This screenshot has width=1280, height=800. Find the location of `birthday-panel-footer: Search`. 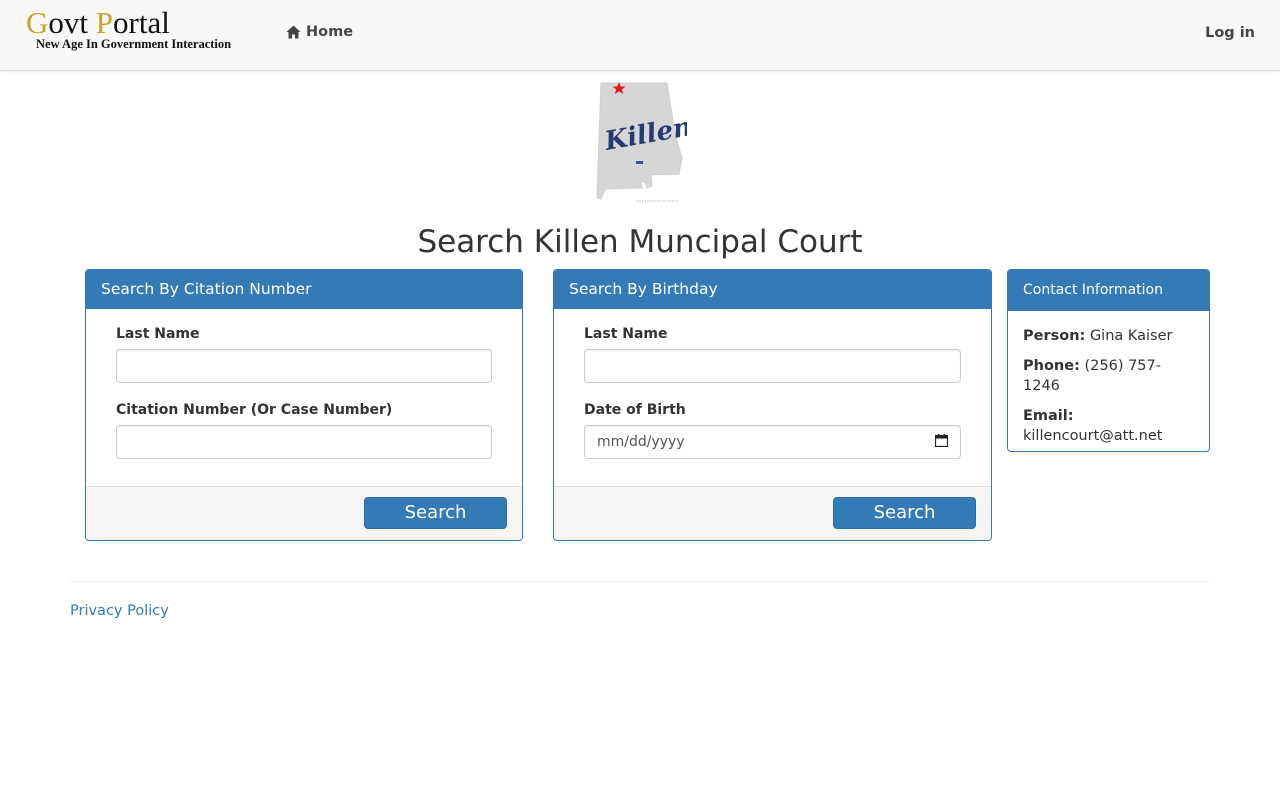

birthday-panel-footer: Search is located at coordinates (772, 513).